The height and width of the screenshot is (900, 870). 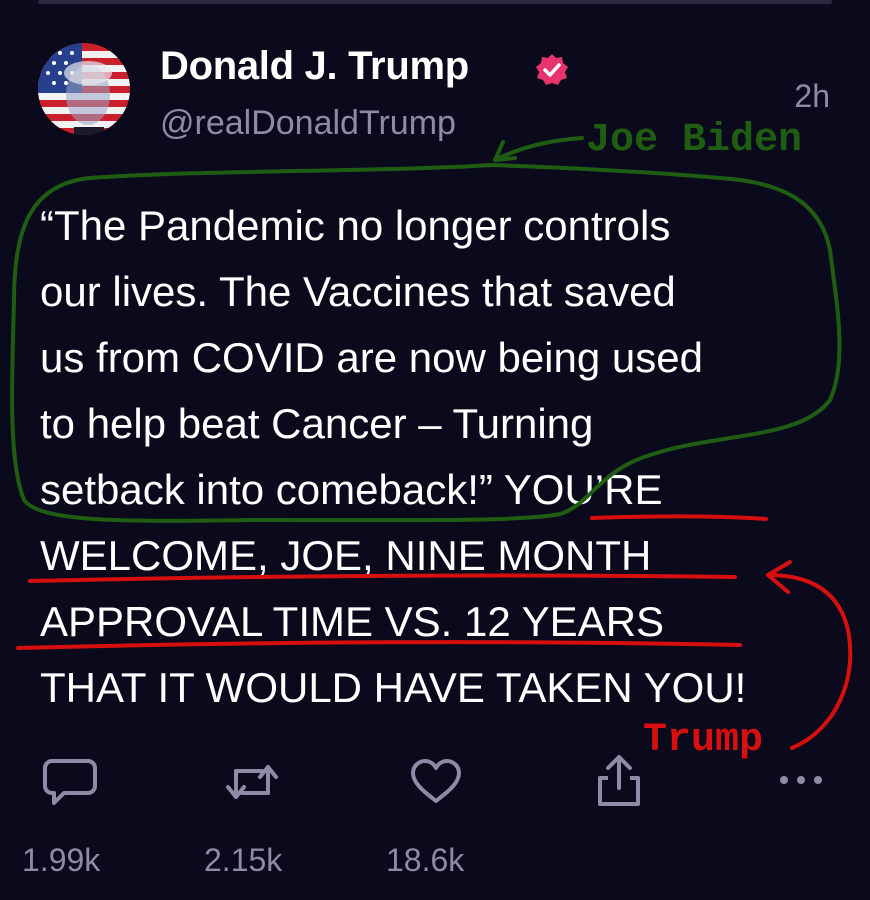 I want to click on reply-count: 1.99k, so click(x=61, y=860).